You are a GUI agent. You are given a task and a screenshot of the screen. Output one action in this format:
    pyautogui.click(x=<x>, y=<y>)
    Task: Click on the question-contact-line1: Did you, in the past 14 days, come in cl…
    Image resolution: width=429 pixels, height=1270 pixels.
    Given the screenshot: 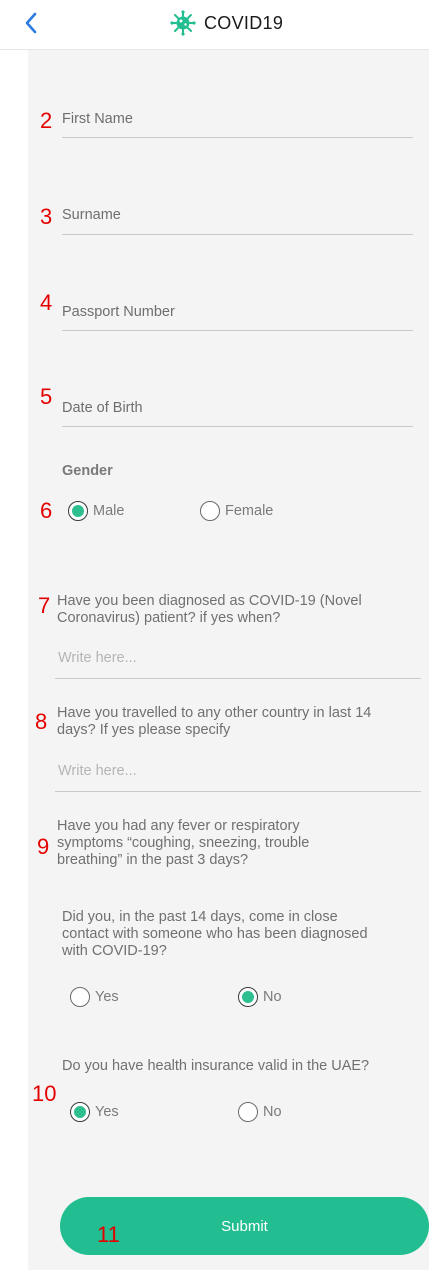 What is the action you would take?
    pyautogui.click(x=200, y=917)
    